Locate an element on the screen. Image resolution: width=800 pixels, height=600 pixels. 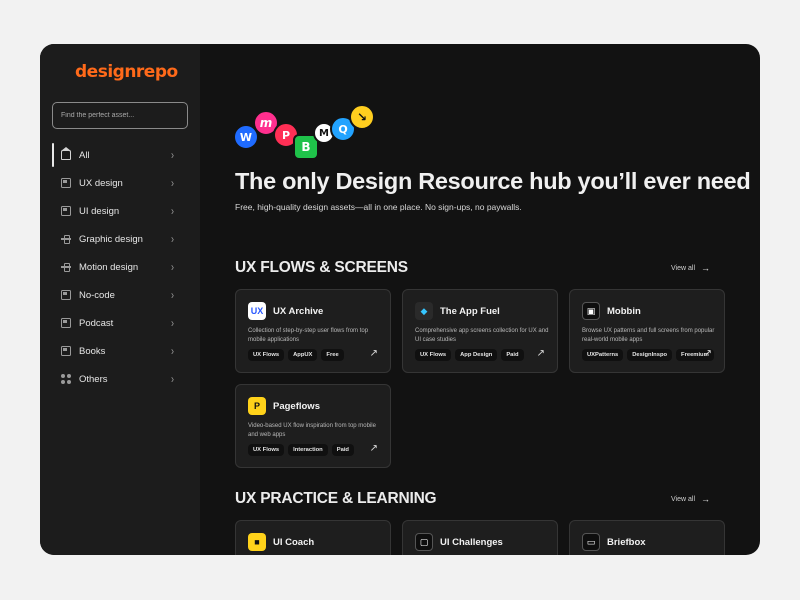
card-header: ▣ Mobbin is located at coordinates (611, 311).